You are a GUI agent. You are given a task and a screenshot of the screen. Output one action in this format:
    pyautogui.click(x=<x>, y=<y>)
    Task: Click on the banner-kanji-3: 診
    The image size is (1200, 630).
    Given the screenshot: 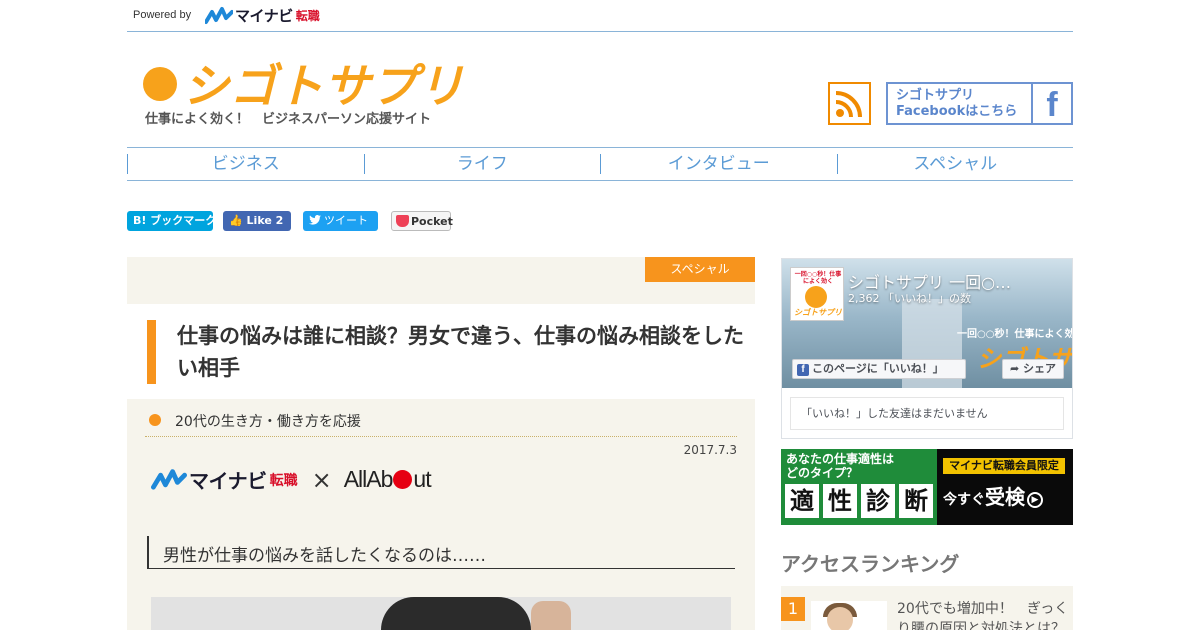 What is the action you would take?
    pyautogui.click(x=878, y=501)
    